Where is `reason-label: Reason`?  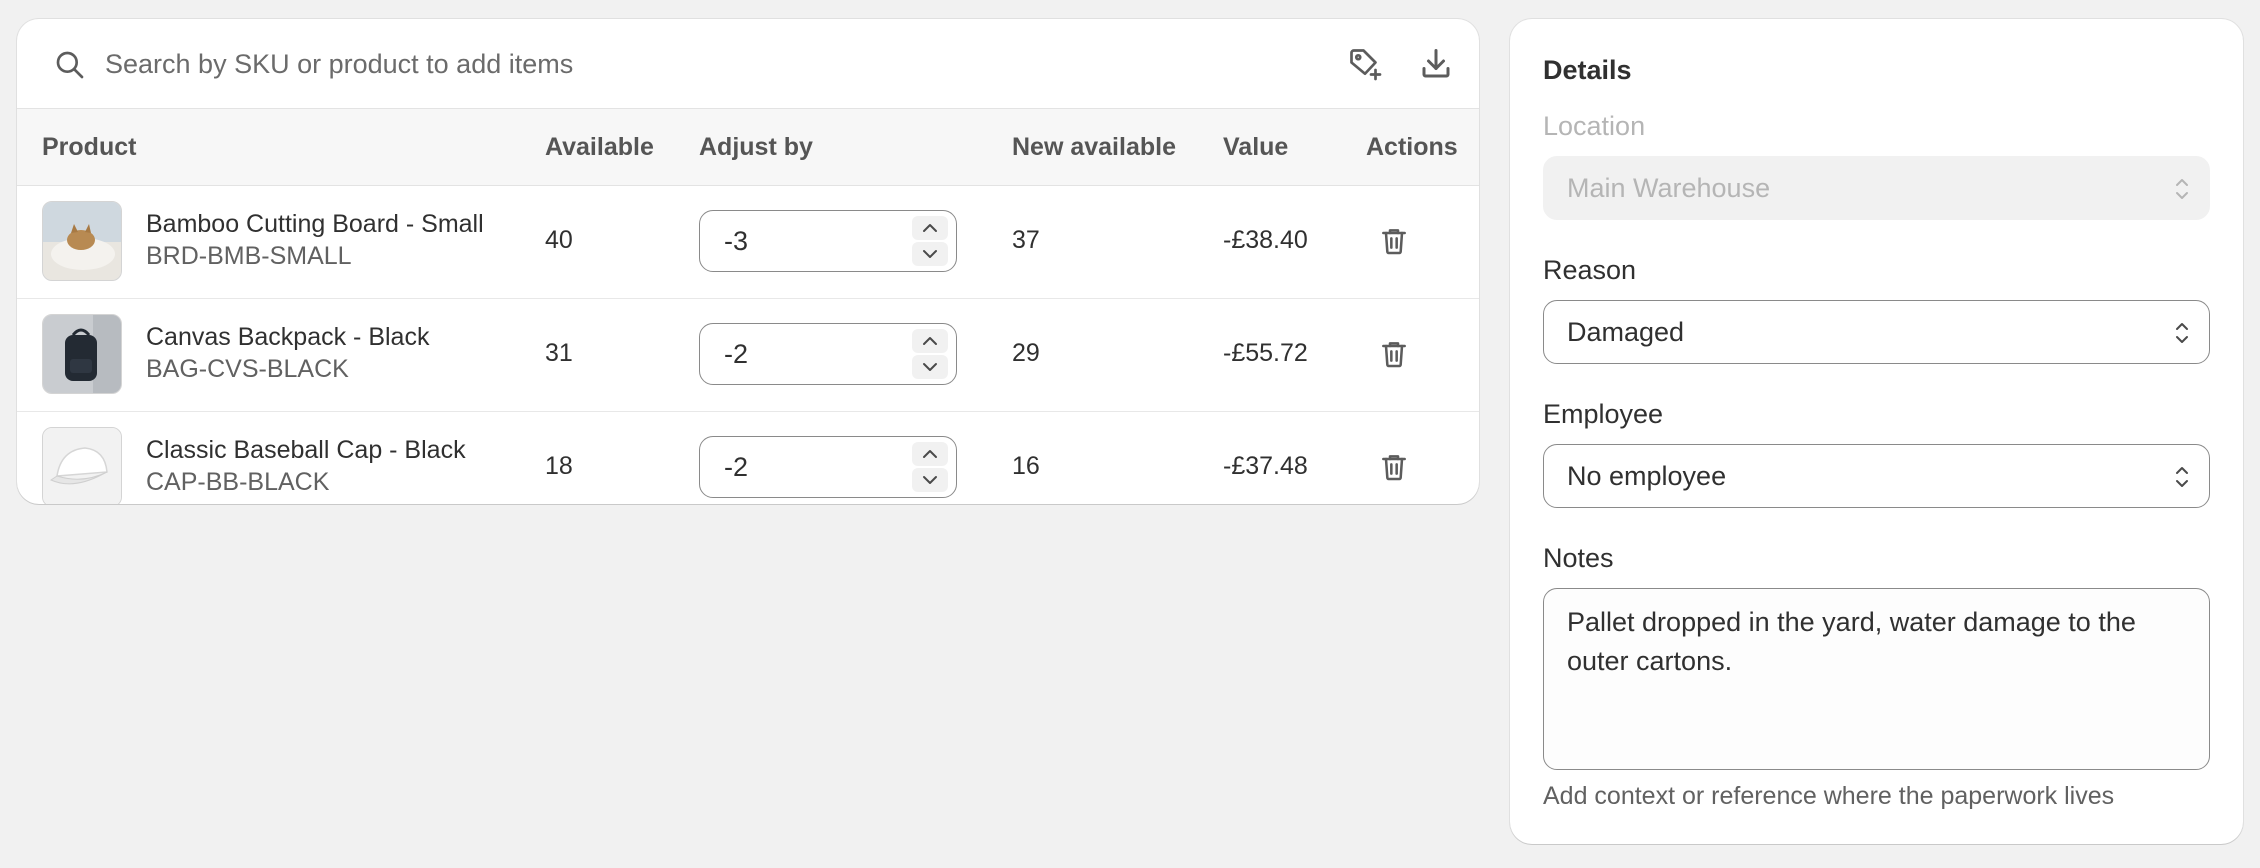
reason-label: Reason is located at coordinates (1590, 270).